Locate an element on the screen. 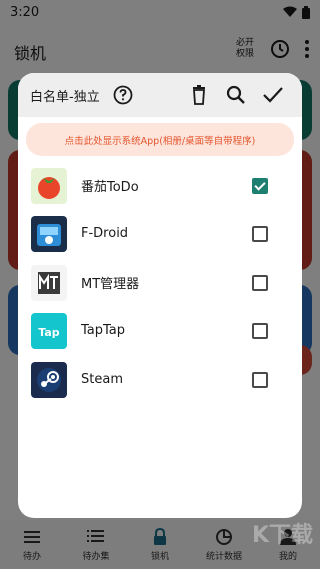 This screenshot has width=320, height=569. app-row-f-droid: F-Droid is located at coordinates (160, 233).